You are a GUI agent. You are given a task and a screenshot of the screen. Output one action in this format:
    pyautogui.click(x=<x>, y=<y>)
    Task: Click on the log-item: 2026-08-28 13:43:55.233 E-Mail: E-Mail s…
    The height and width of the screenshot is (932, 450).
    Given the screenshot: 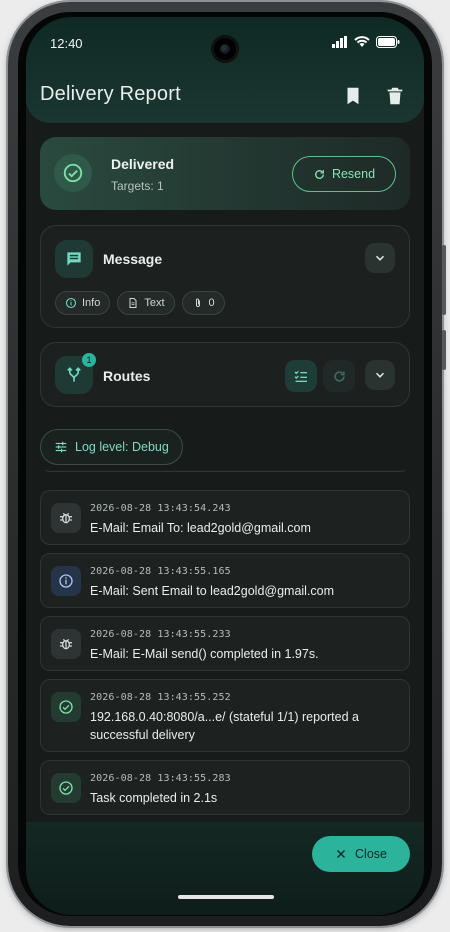 What is the action you would take?
    pyautogui.click(x=225, y=643)
    